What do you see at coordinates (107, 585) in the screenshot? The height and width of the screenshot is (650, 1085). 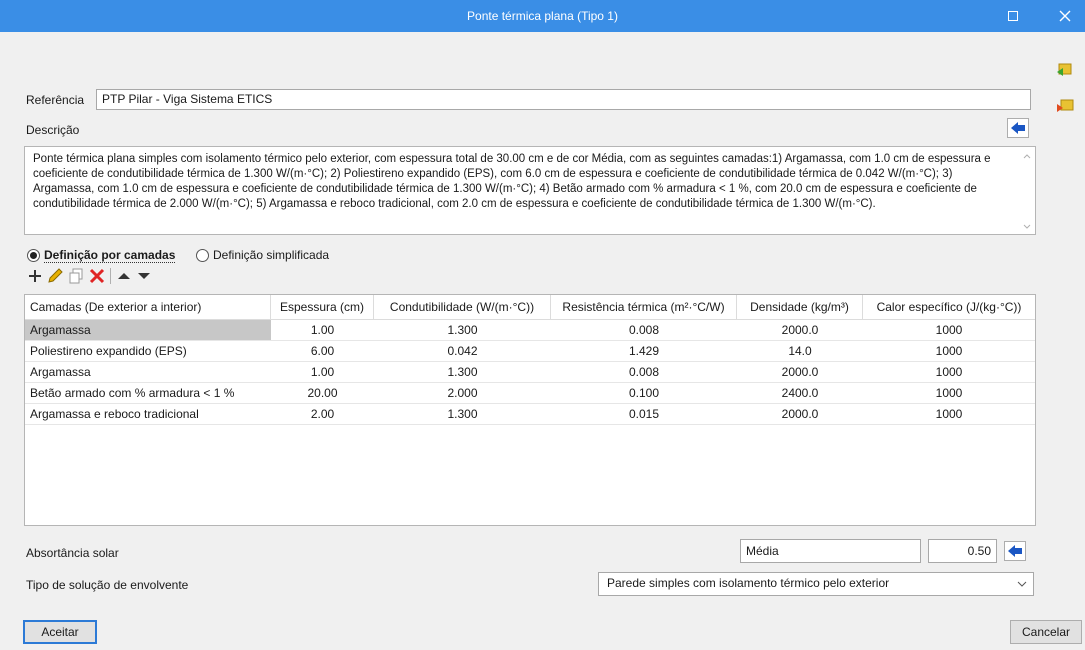 I see `tipo-solucao-label: Tipo de solução de envolvente` at bounding box center [107, 585].